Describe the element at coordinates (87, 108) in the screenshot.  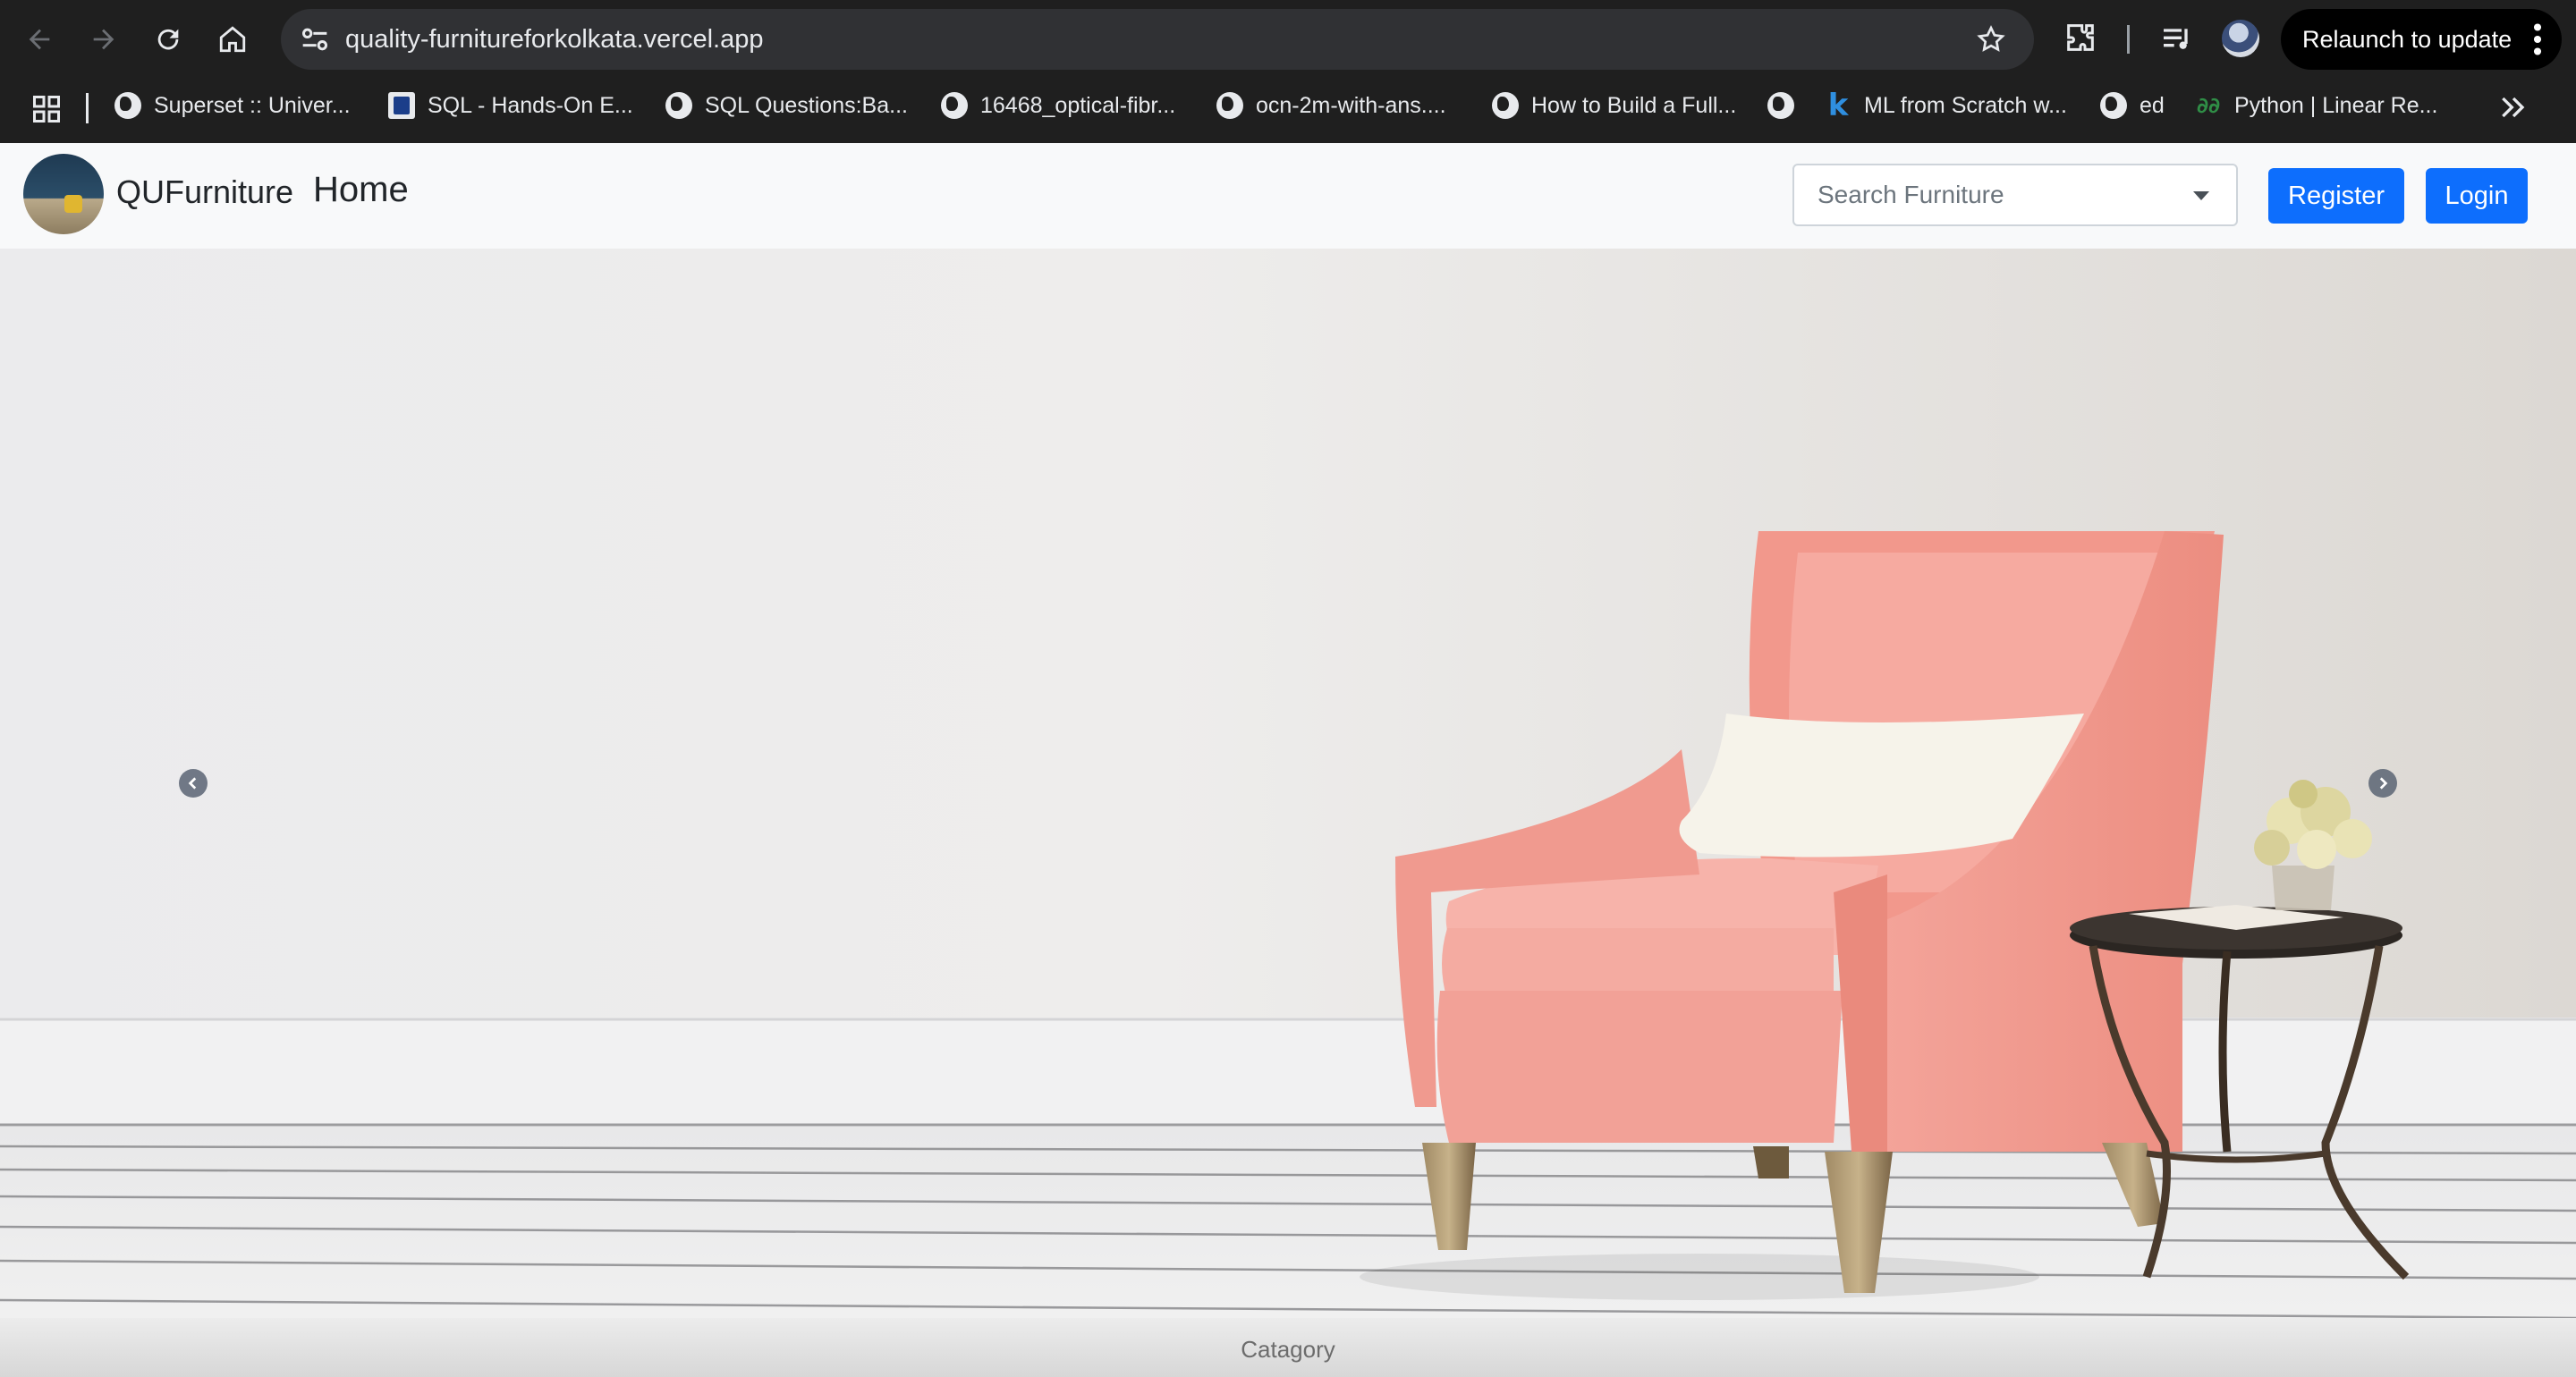
I see `bookmarks-divider` at that location.